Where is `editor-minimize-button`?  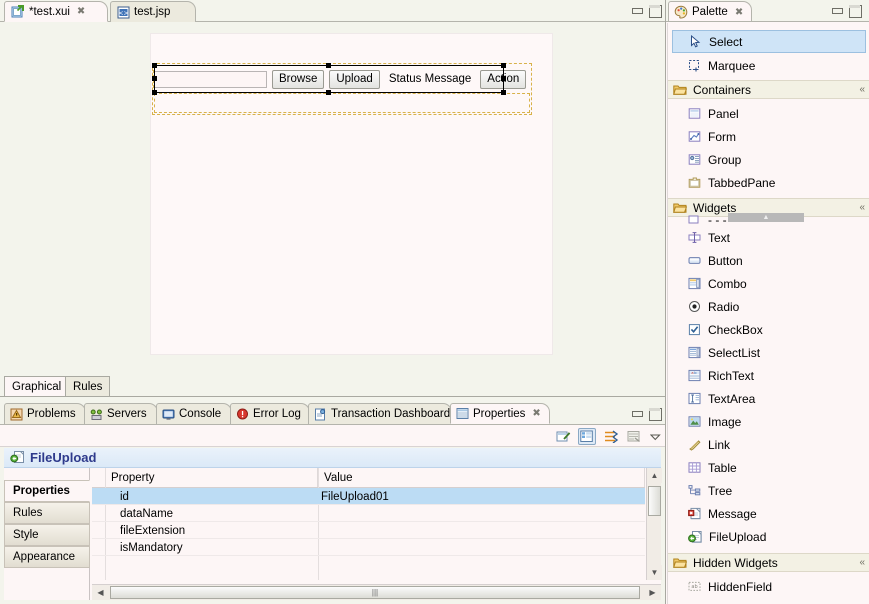 editor-minimize-button is located at coordinates (636, 10).